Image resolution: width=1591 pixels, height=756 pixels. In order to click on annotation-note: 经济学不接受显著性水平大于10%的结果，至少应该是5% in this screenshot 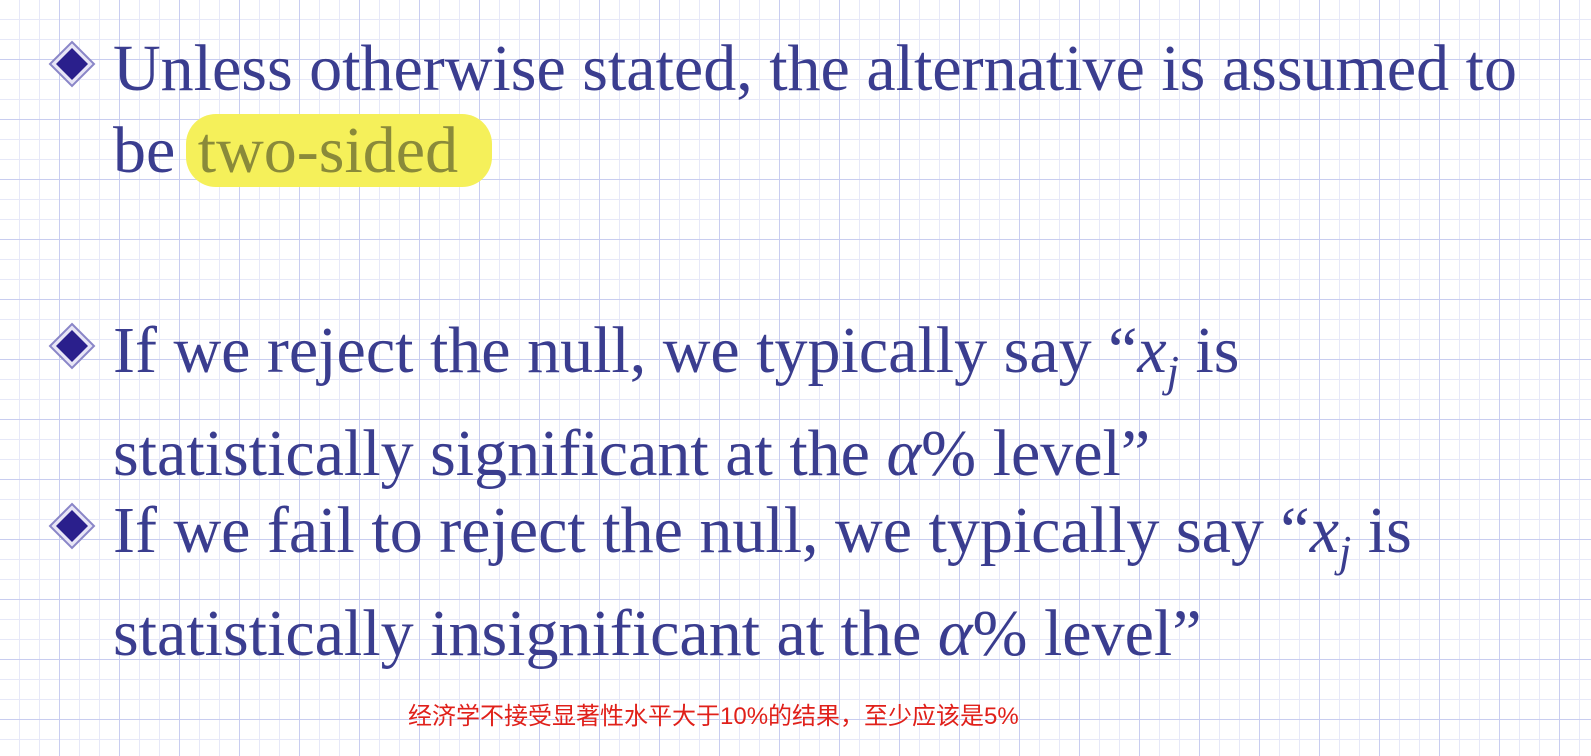, I will do `click(713, 716)`.